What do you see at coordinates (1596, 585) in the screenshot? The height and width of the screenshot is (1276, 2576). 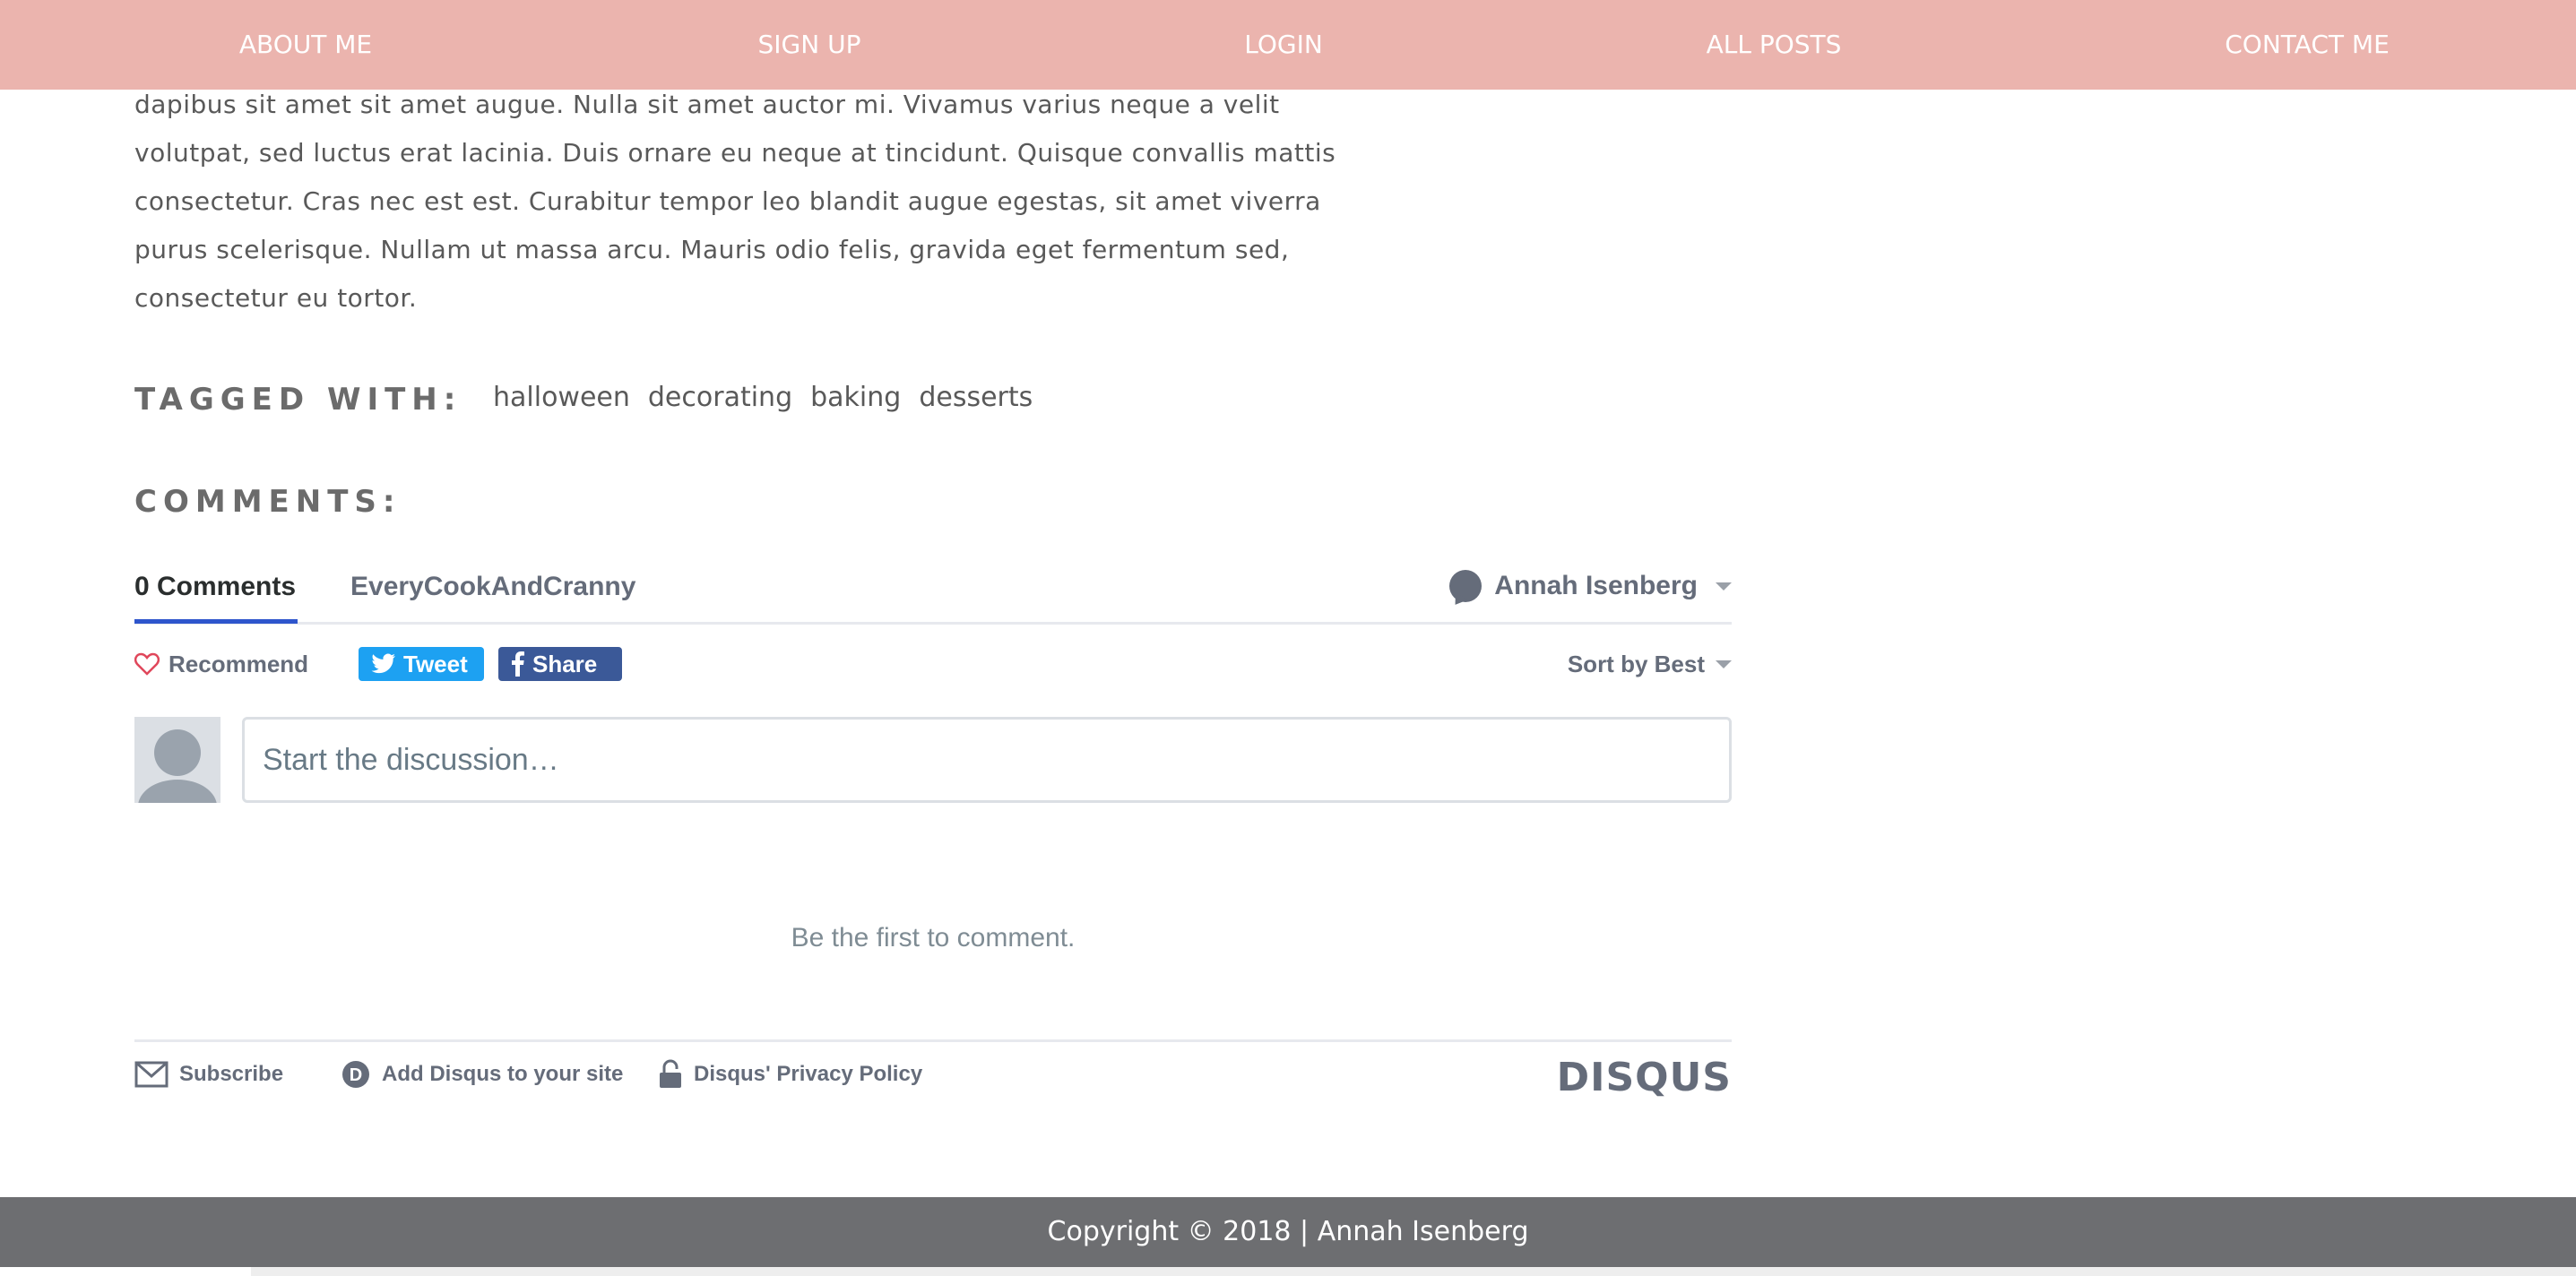 I see `user-name: Annah Isenberg` at bounding box center [1596, 585].